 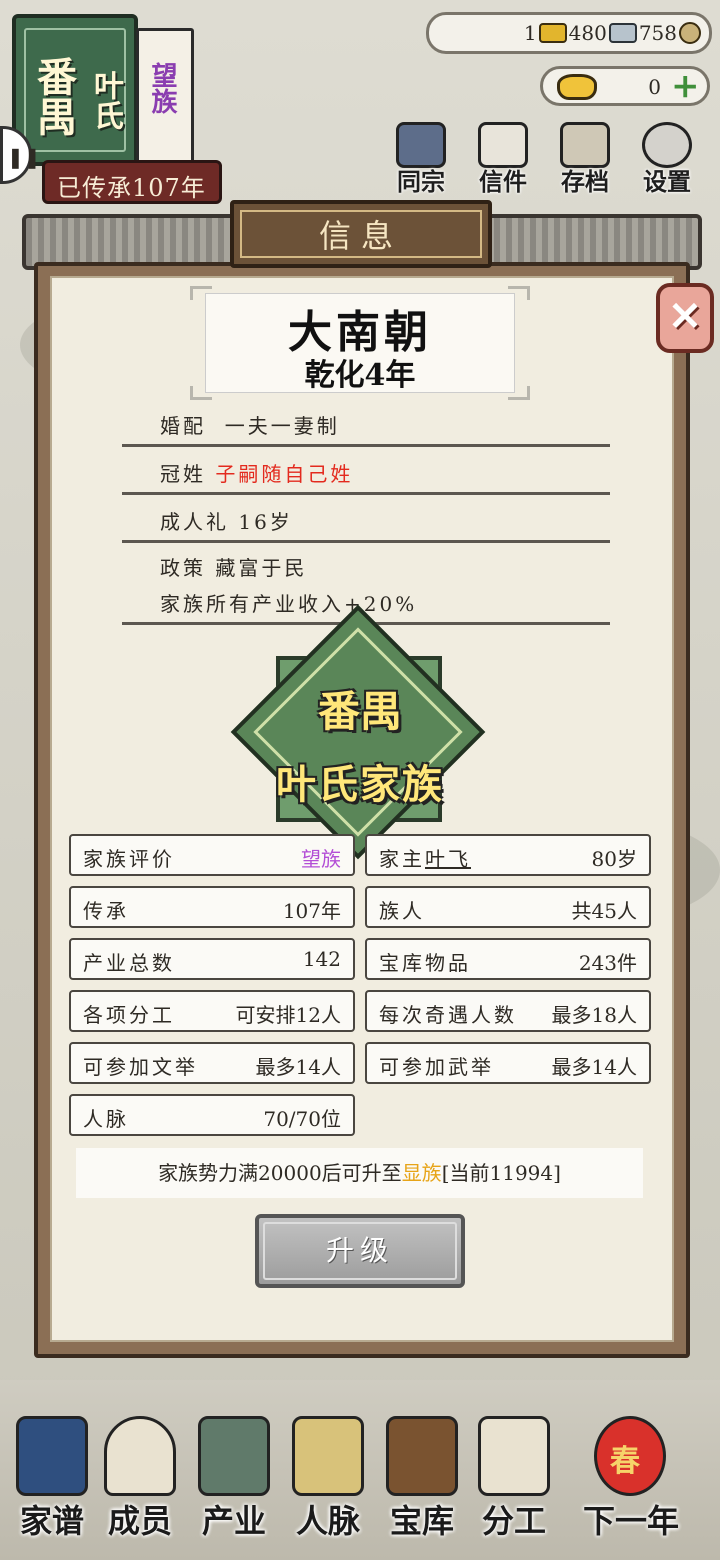 I want to click on menu-settings: 设置, so click(x=667, y=159).